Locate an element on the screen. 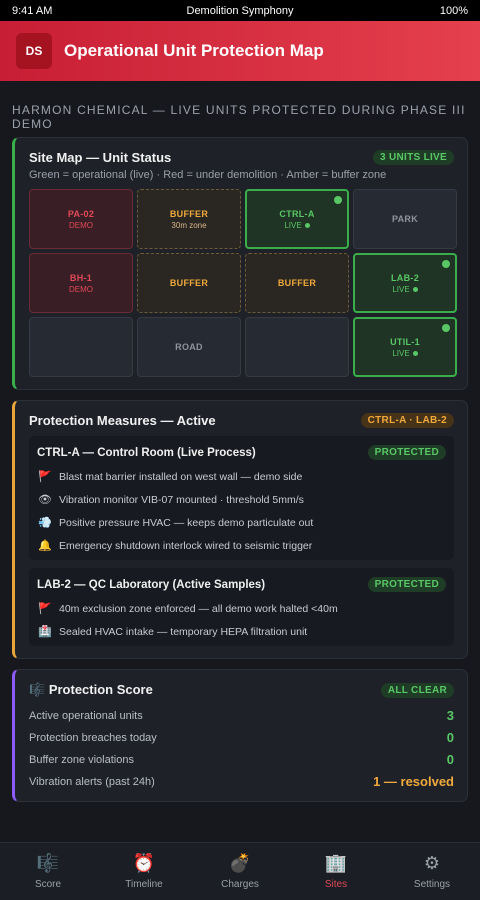  map-cell-name: UTIL-1 is located at coordinates (405, 341).